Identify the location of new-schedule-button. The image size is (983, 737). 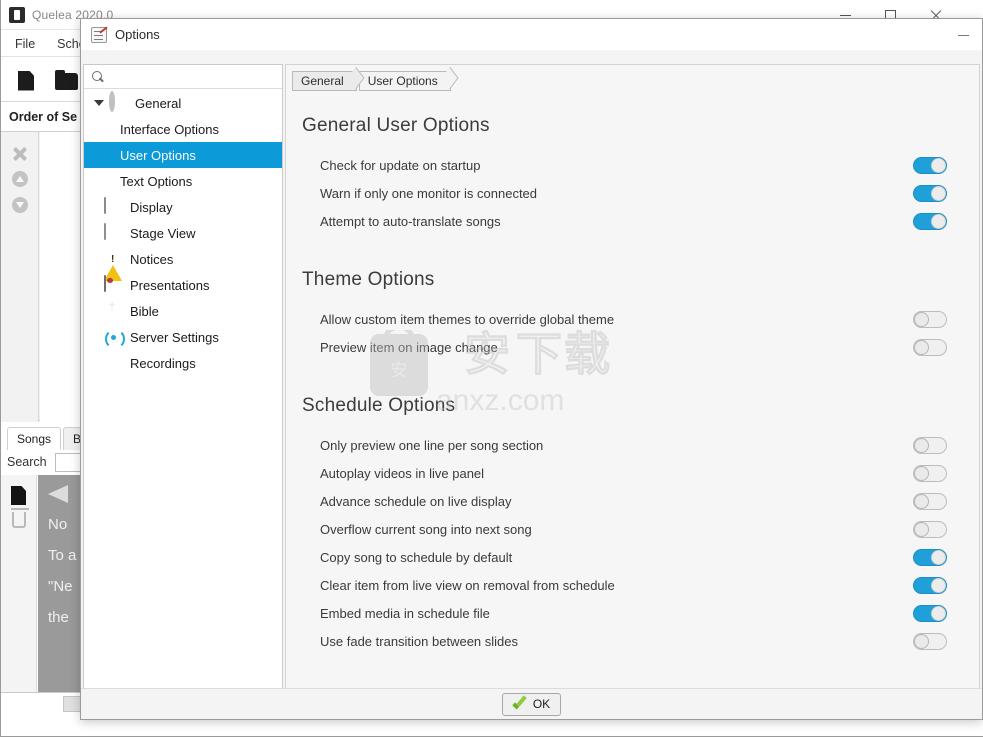
(28, 80).